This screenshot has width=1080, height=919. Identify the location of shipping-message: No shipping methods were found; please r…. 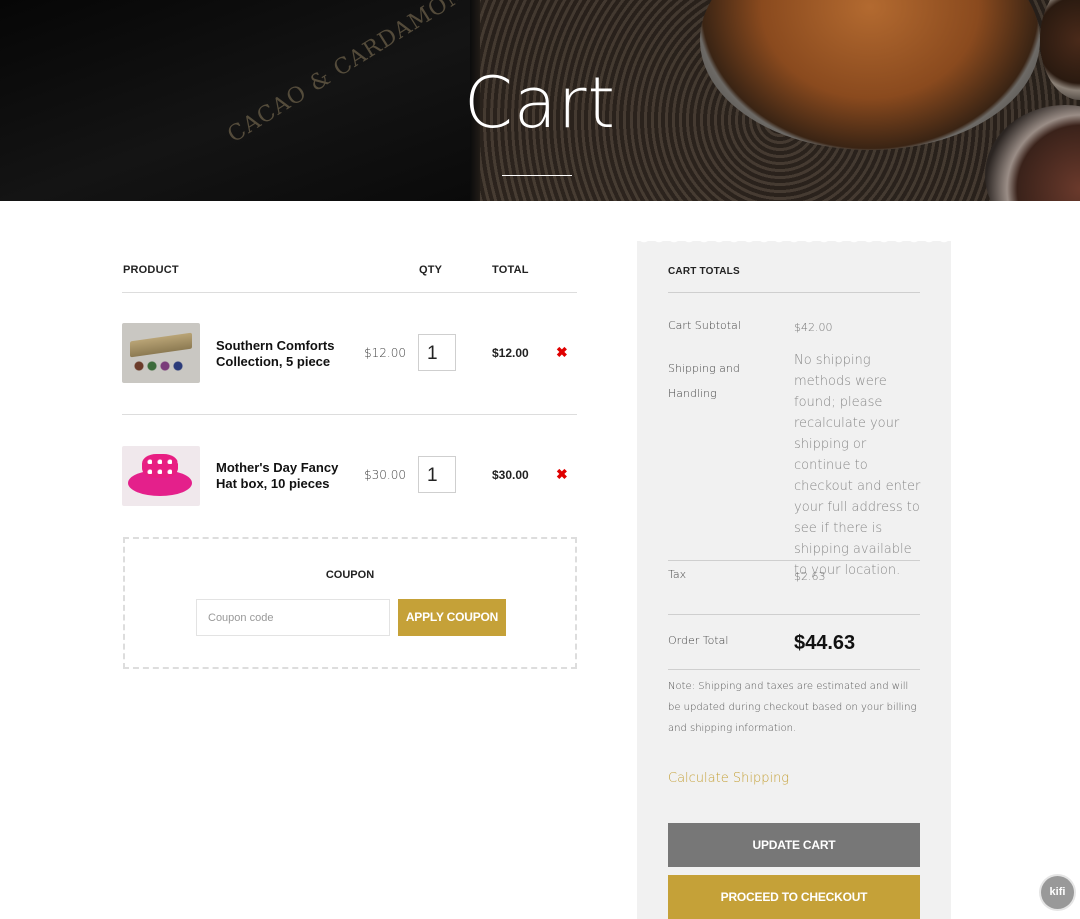
(857, 465).